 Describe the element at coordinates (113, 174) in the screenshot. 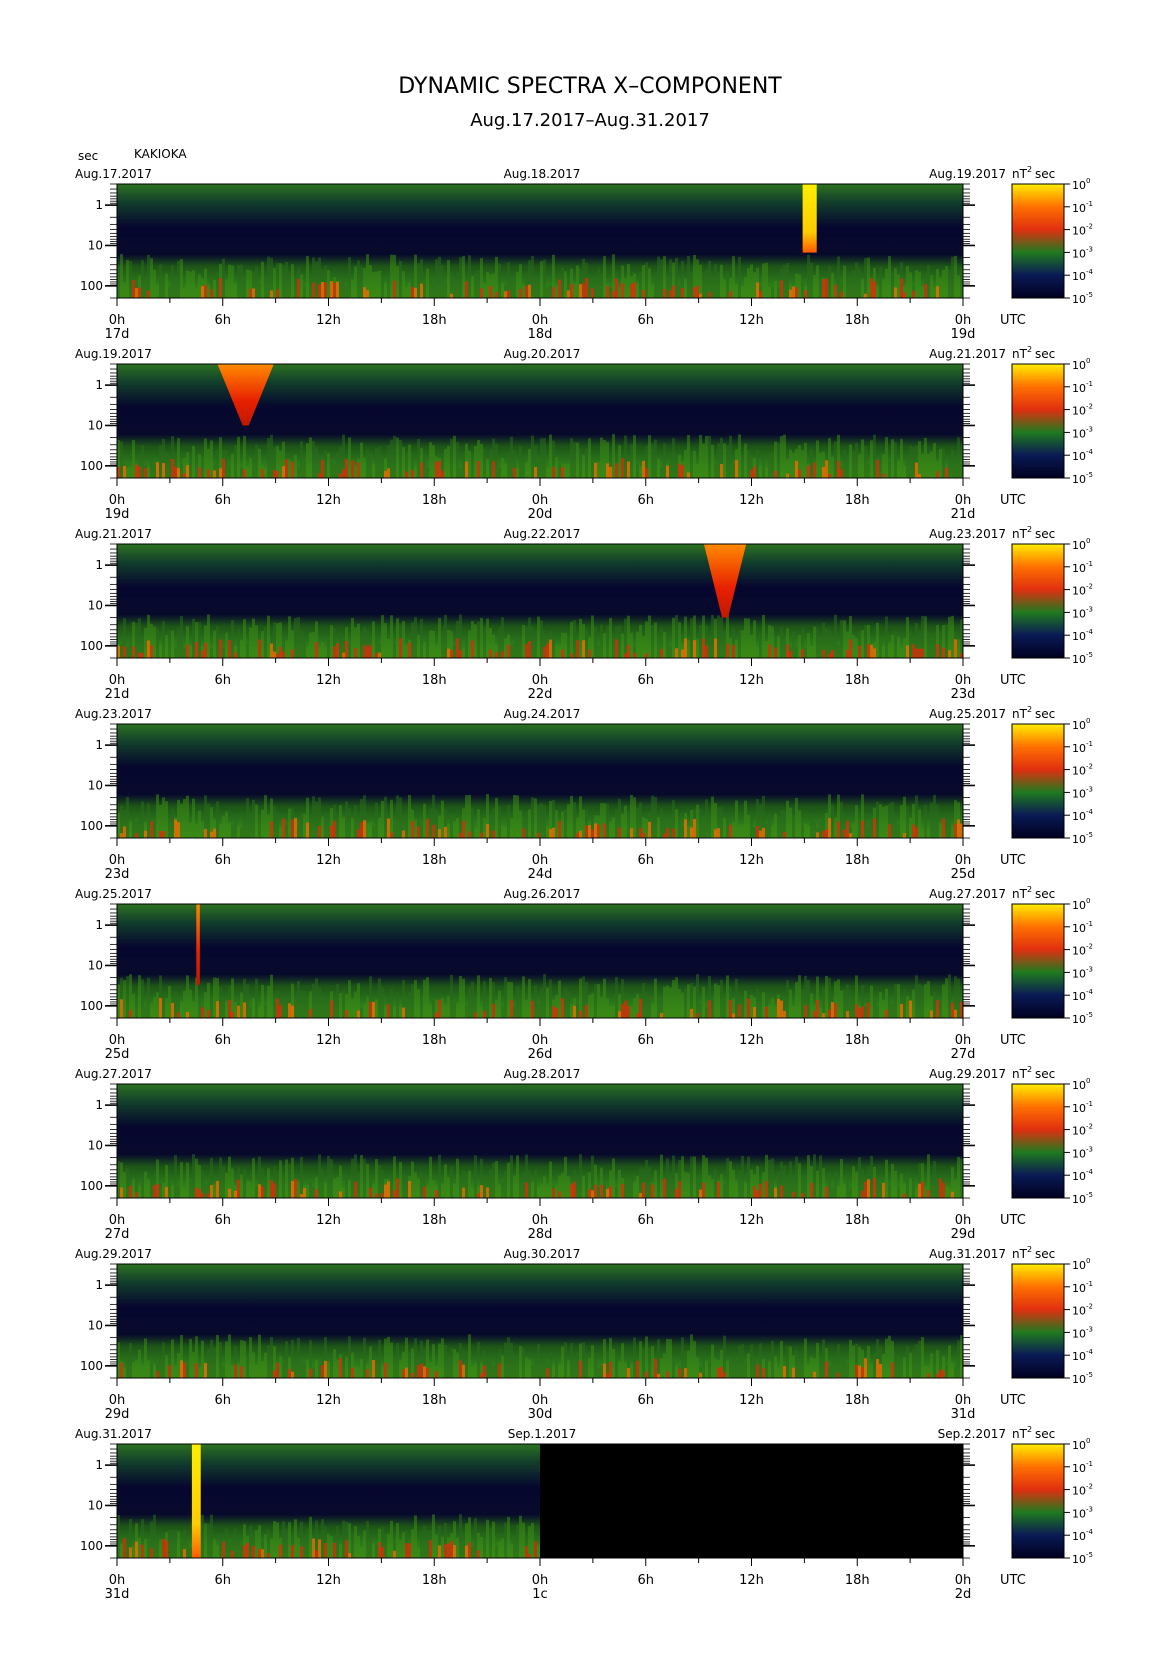

I see `panel-start-date: Aug.17.2017` at that location.